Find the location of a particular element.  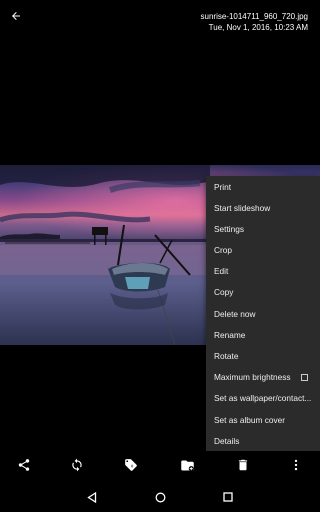

menu-item-crop: Crop is located at coordinates (263, 250).